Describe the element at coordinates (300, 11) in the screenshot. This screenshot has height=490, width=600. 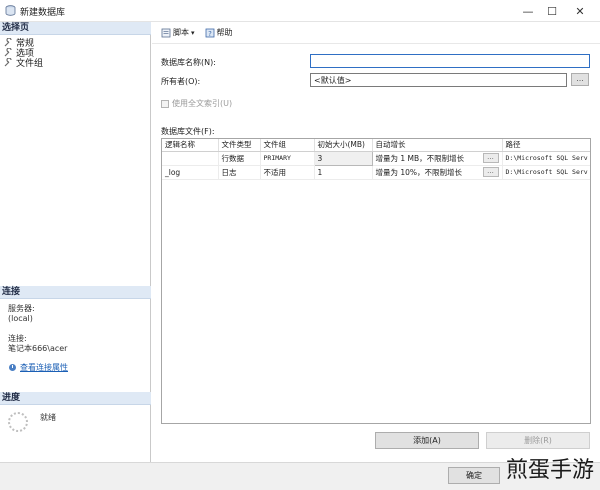
I see `title-bar: 新建数据库 — ☐ ✕` at that location.